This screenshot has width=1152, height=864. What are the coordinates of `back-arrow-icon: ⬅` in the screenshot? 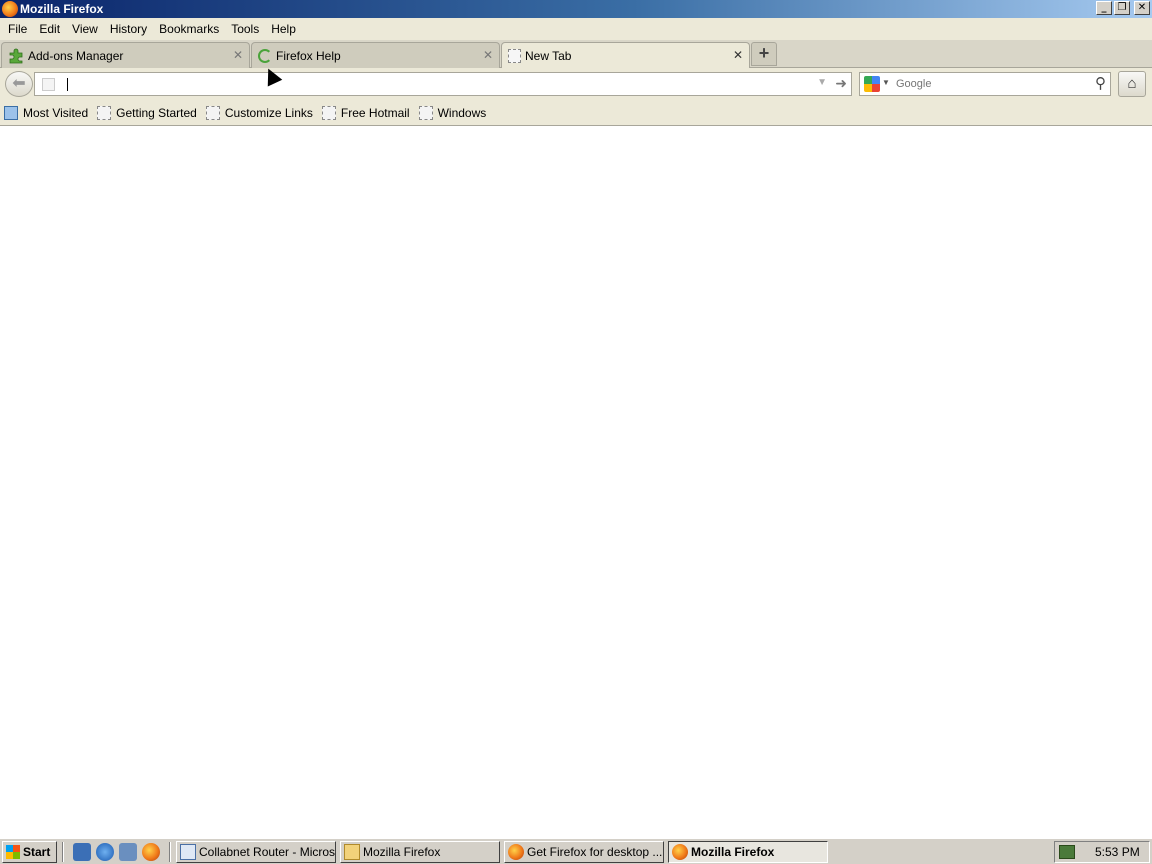 It's located at (19, 83).